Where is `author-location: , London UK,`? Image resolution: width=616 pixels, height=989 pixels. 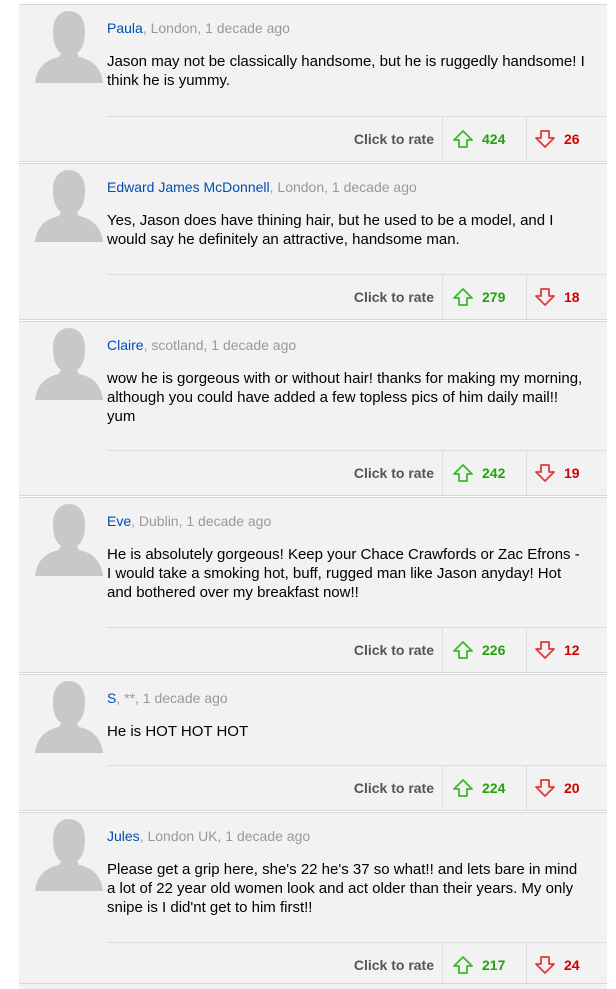 author-location: , London UK, is located at coordinates (180, 836).